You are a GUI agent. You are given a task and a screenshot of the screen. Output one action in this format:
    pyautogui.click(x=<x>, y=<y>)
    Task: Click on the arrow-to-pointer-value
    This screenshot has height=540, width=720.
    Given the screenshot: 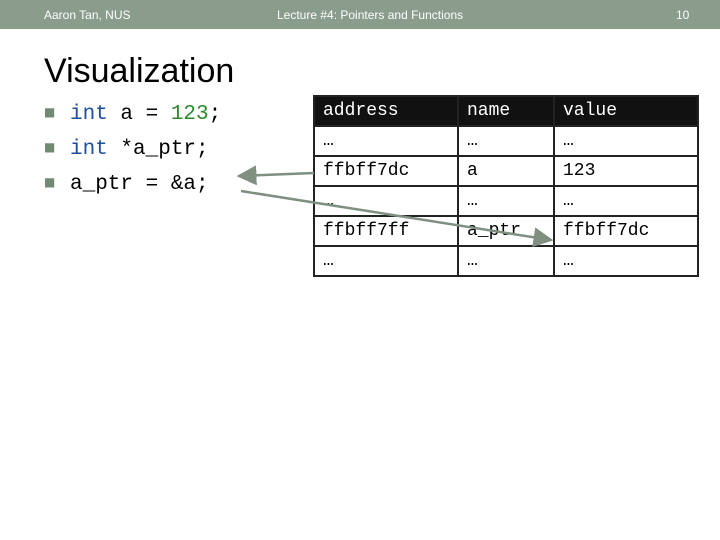 What is the action you would take?
    pyautogui.click(x=397, y=218)
    